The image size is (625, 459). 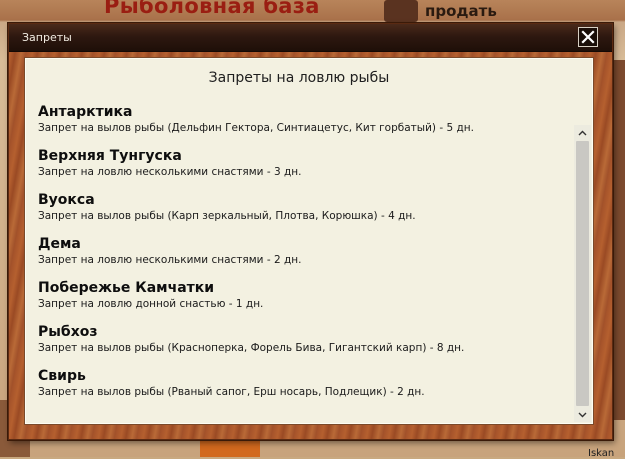 I want to click on vertical-scrollbar, so click(x=582, y=273).